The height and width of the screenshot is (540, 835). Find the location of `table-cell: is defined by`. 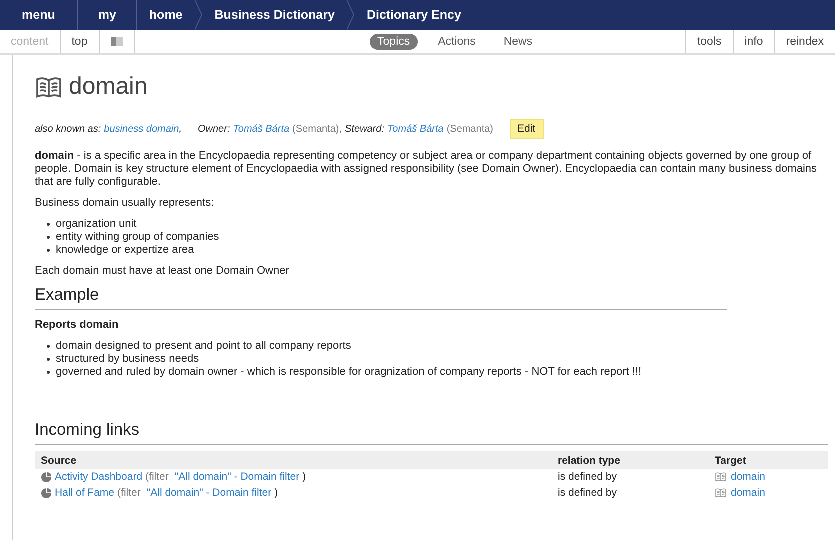

table-cell: is defined by is located at coordinates (630, 477).